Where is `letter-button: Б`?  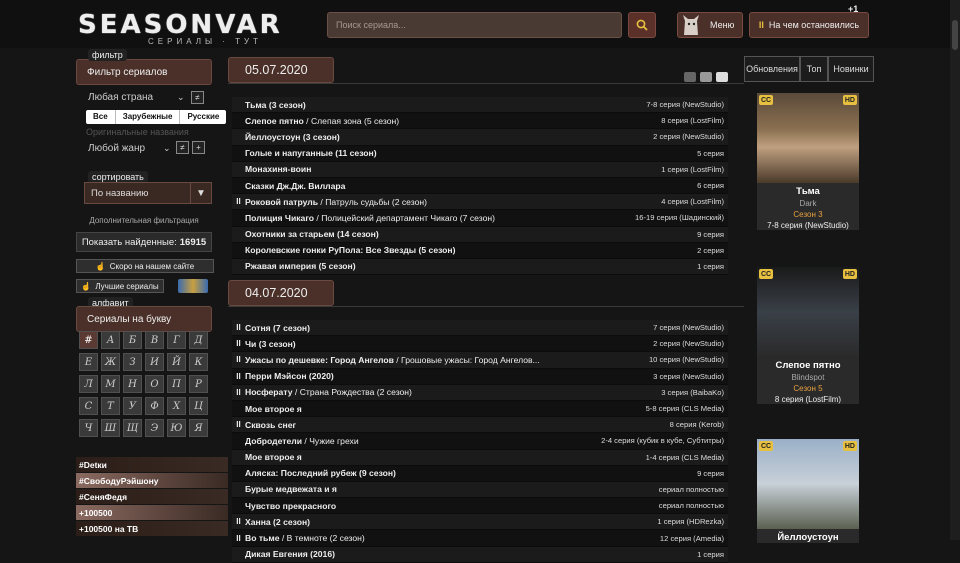 letter-button: Б is located at coordinates (132, 340).